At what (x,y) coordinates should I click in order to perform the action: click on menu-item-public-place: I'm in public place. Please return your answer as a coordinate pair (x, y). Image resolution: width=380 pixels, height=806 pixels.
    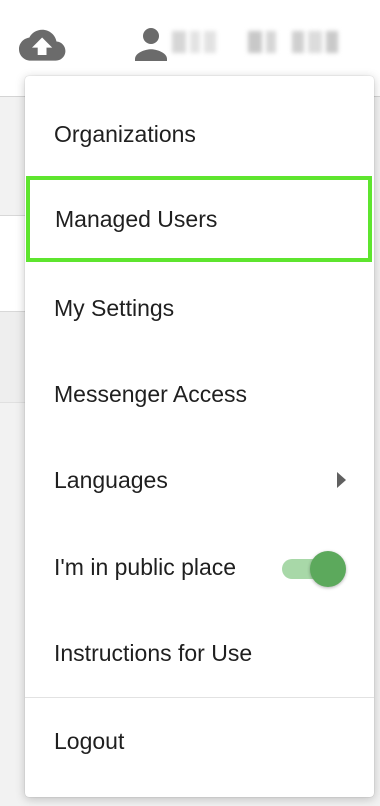
    Looking at the image, I should click on (199, 567).